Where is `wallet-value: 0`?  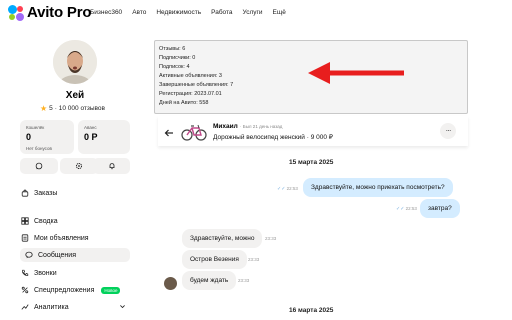 wallet-value: 0 is located at coordinates (29, 137).